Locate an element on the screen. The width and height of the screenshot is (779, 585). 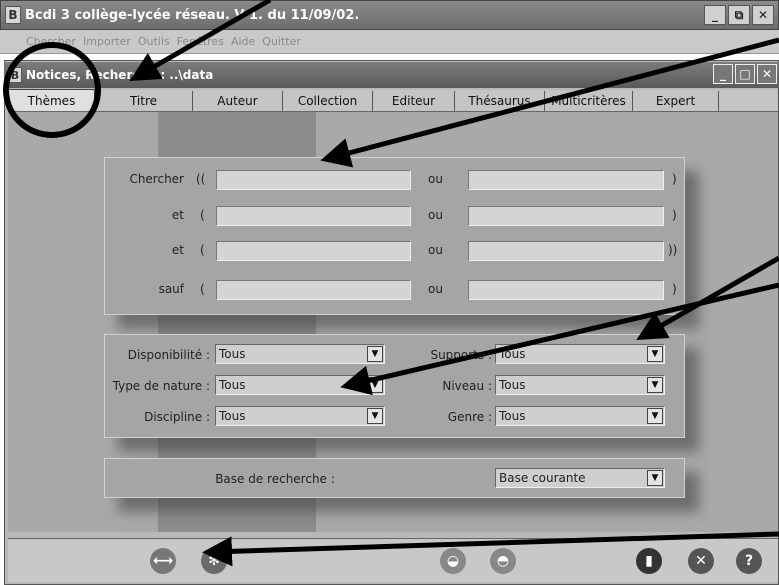
genre-select: Tous ▼ is located at coordinates (580, 416).